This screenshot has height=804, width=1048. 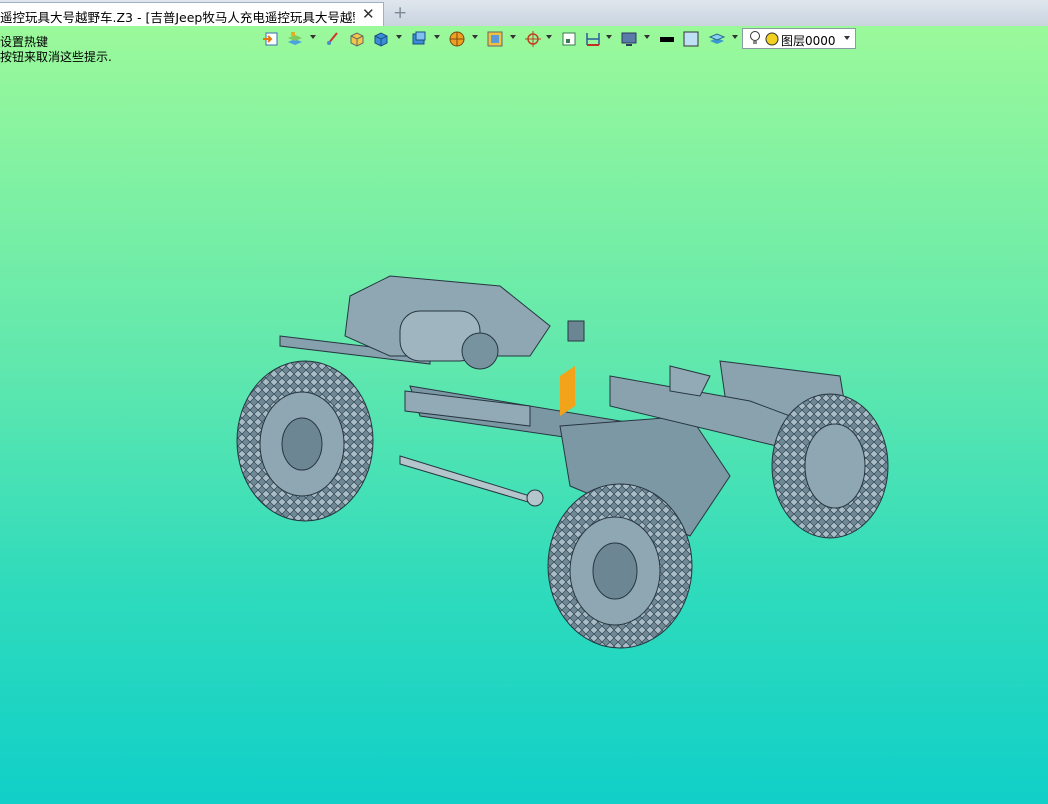 I want to click on document-tab: 遥控玩具大号越野车.Z3 - [吉普Jeep牧马人充电遥控玩具大号越野车] ✕, so click(x=192, y=14).